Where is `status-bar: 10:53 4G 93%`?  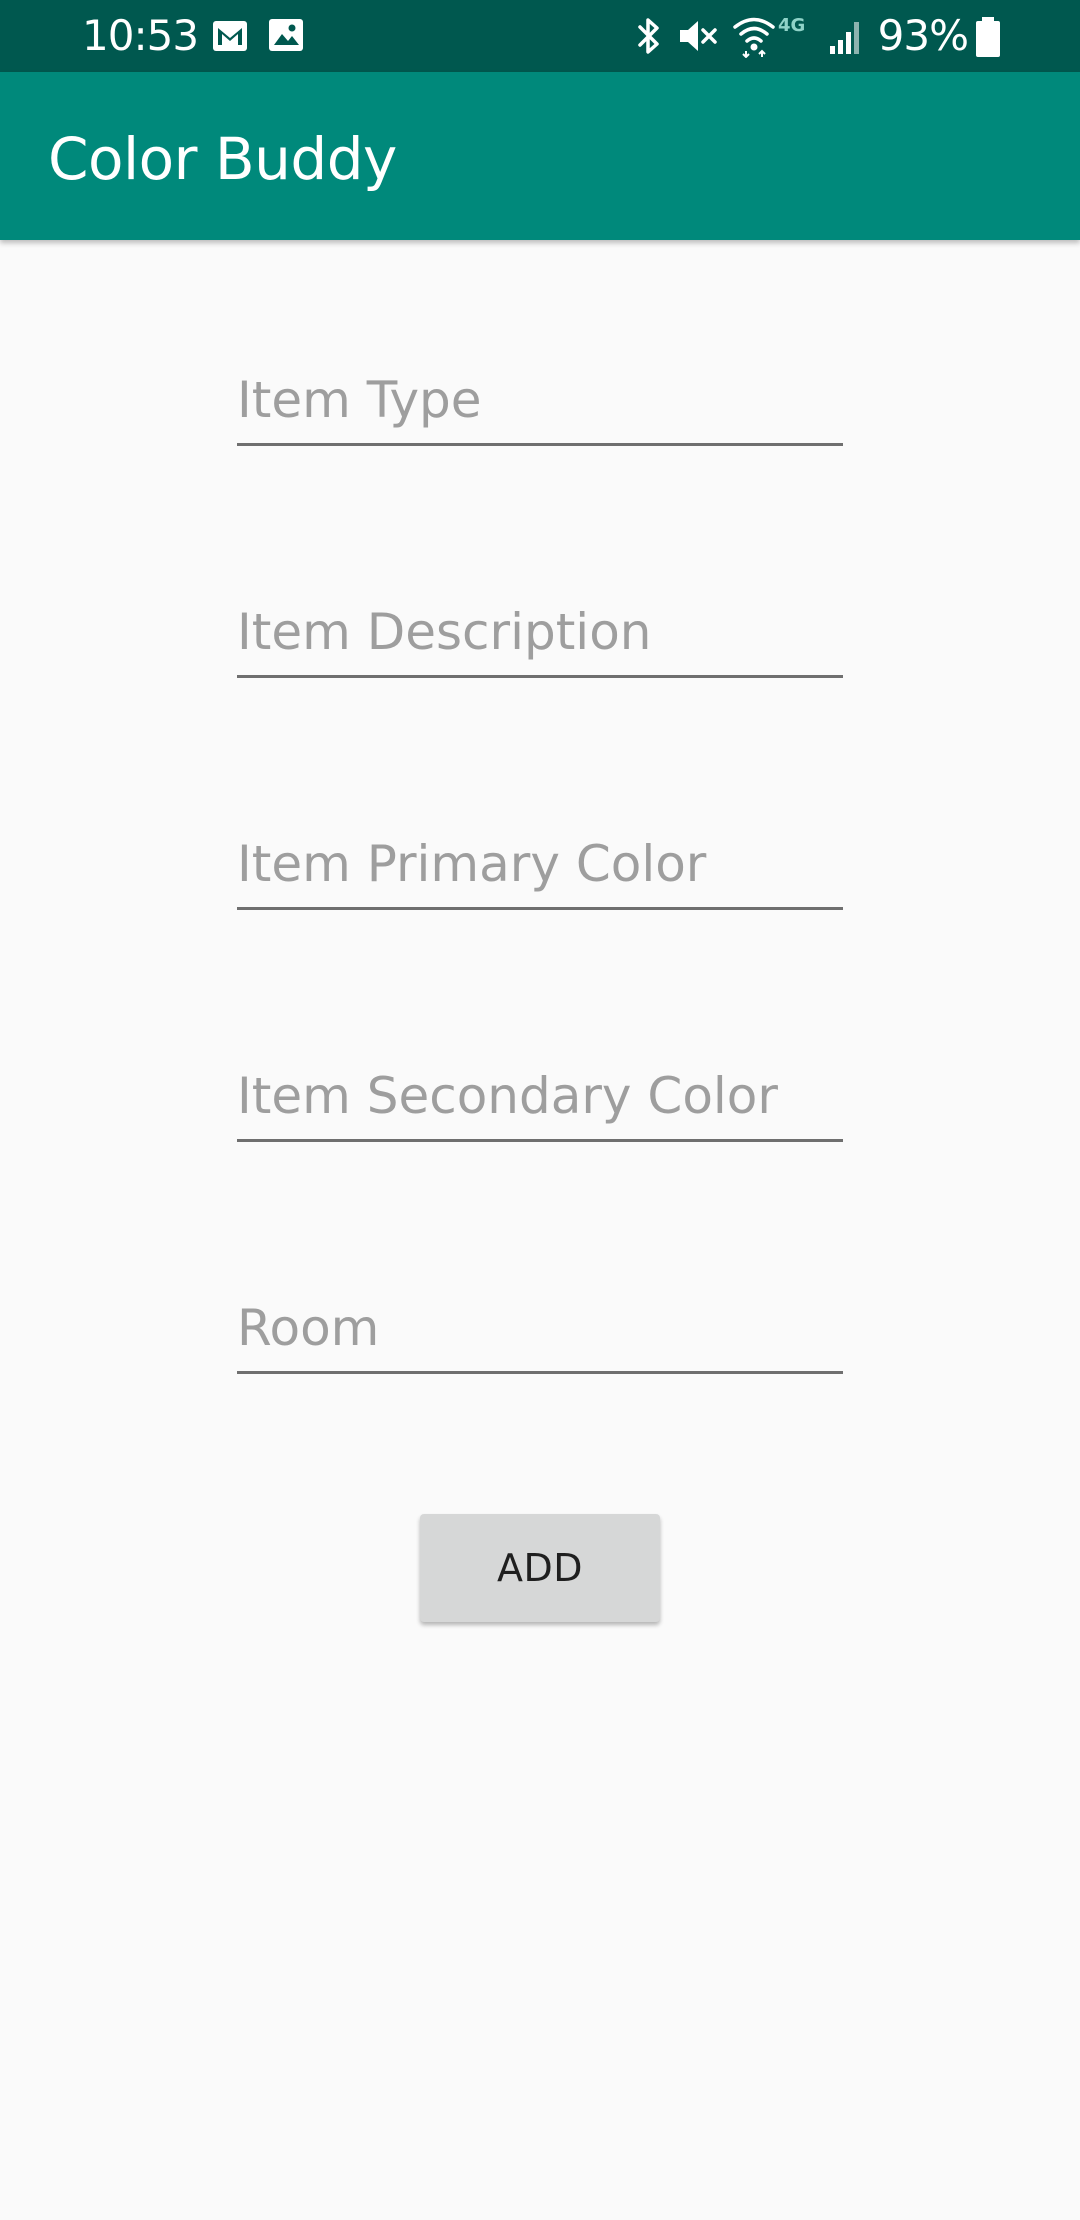
status-bar: 10:53 4G 93% is located at coordinates (540, 36).